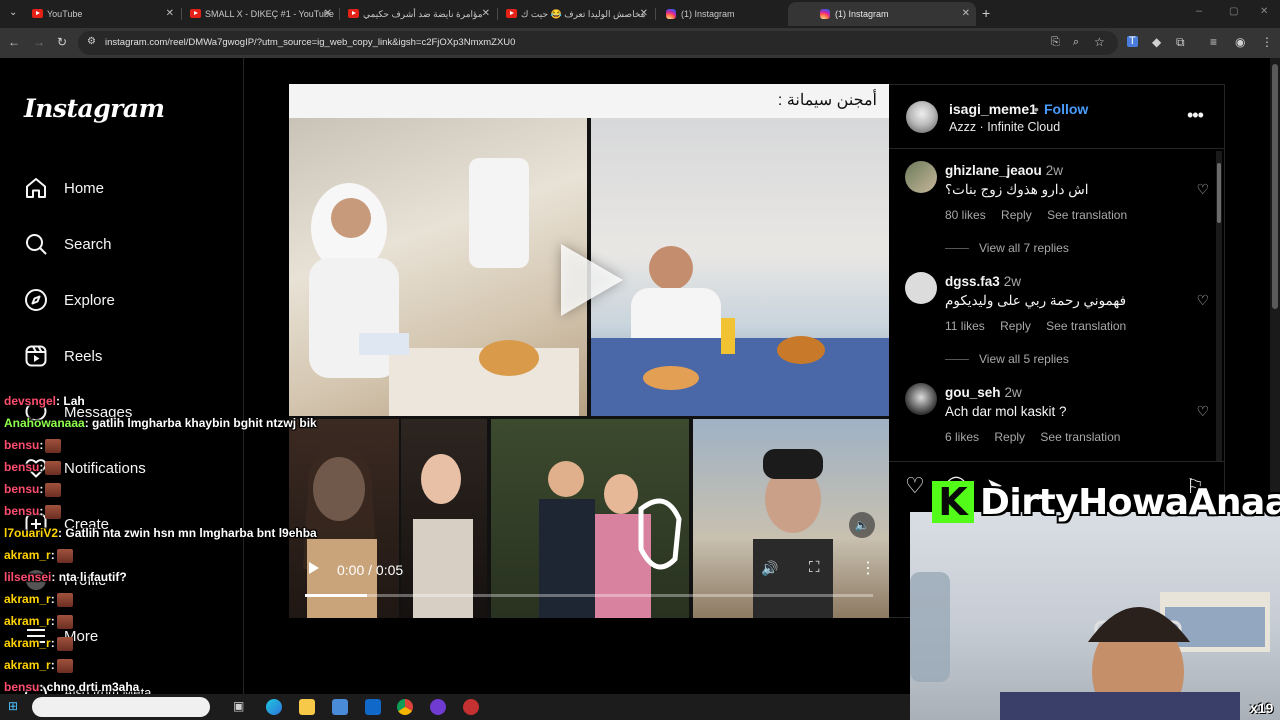 This screenshot has height=720, width=1280. I want to click on comment-likes: 80 likes, so click(965, 215).